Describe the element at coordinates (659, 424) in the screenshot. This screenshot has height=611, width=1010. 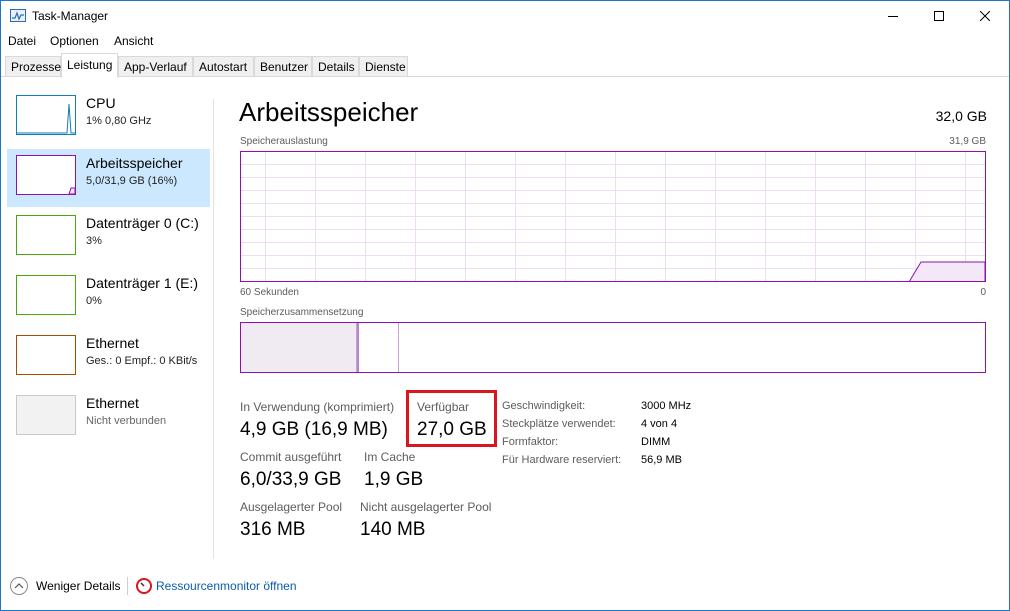
I see `slots-value: 4 von 4` at that location.